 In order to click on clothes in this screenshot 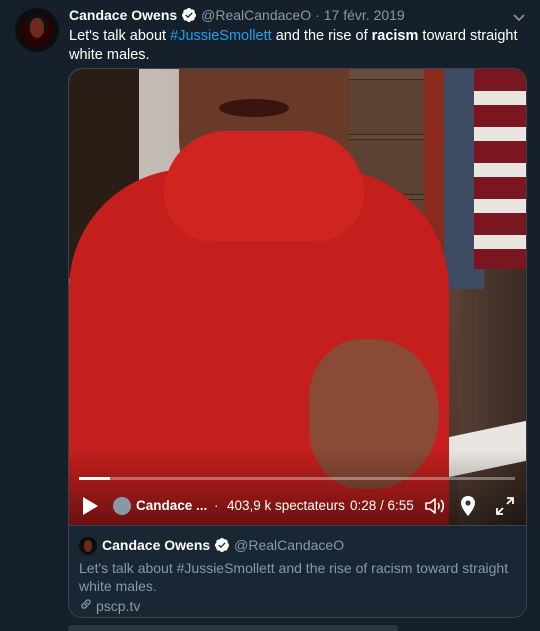, I will do `click(500, 169)`.